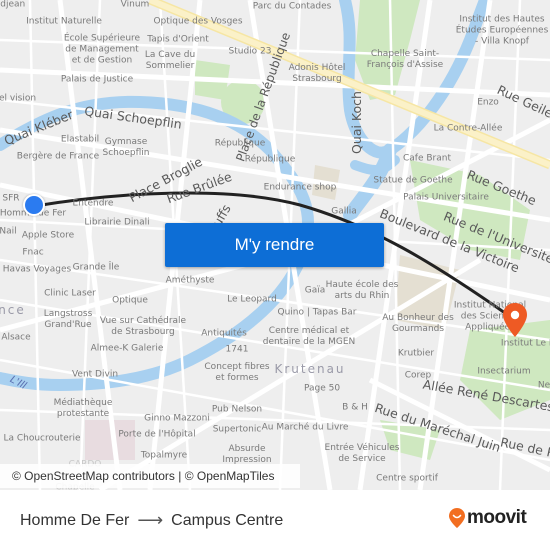 The width and height of the screenshot is (550, 550). Describe the element at coordinates (93, 203) in the screenshot. I see `place-label: Entendre` at that location.